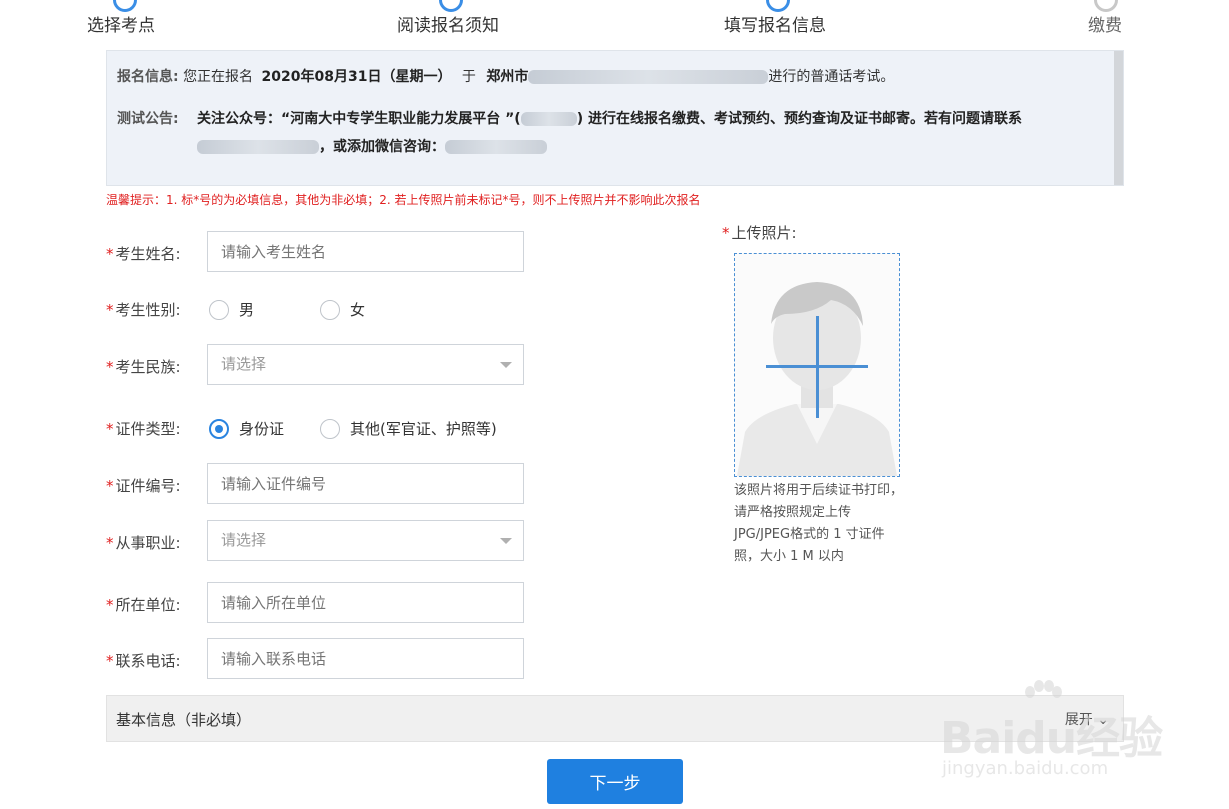 Image resolution: width=1229 pixels, height=809 pixels. What do you see at coordinates (365, 483) in the screenshot?
I see `id-number-input` at bounding box center [365, 483].